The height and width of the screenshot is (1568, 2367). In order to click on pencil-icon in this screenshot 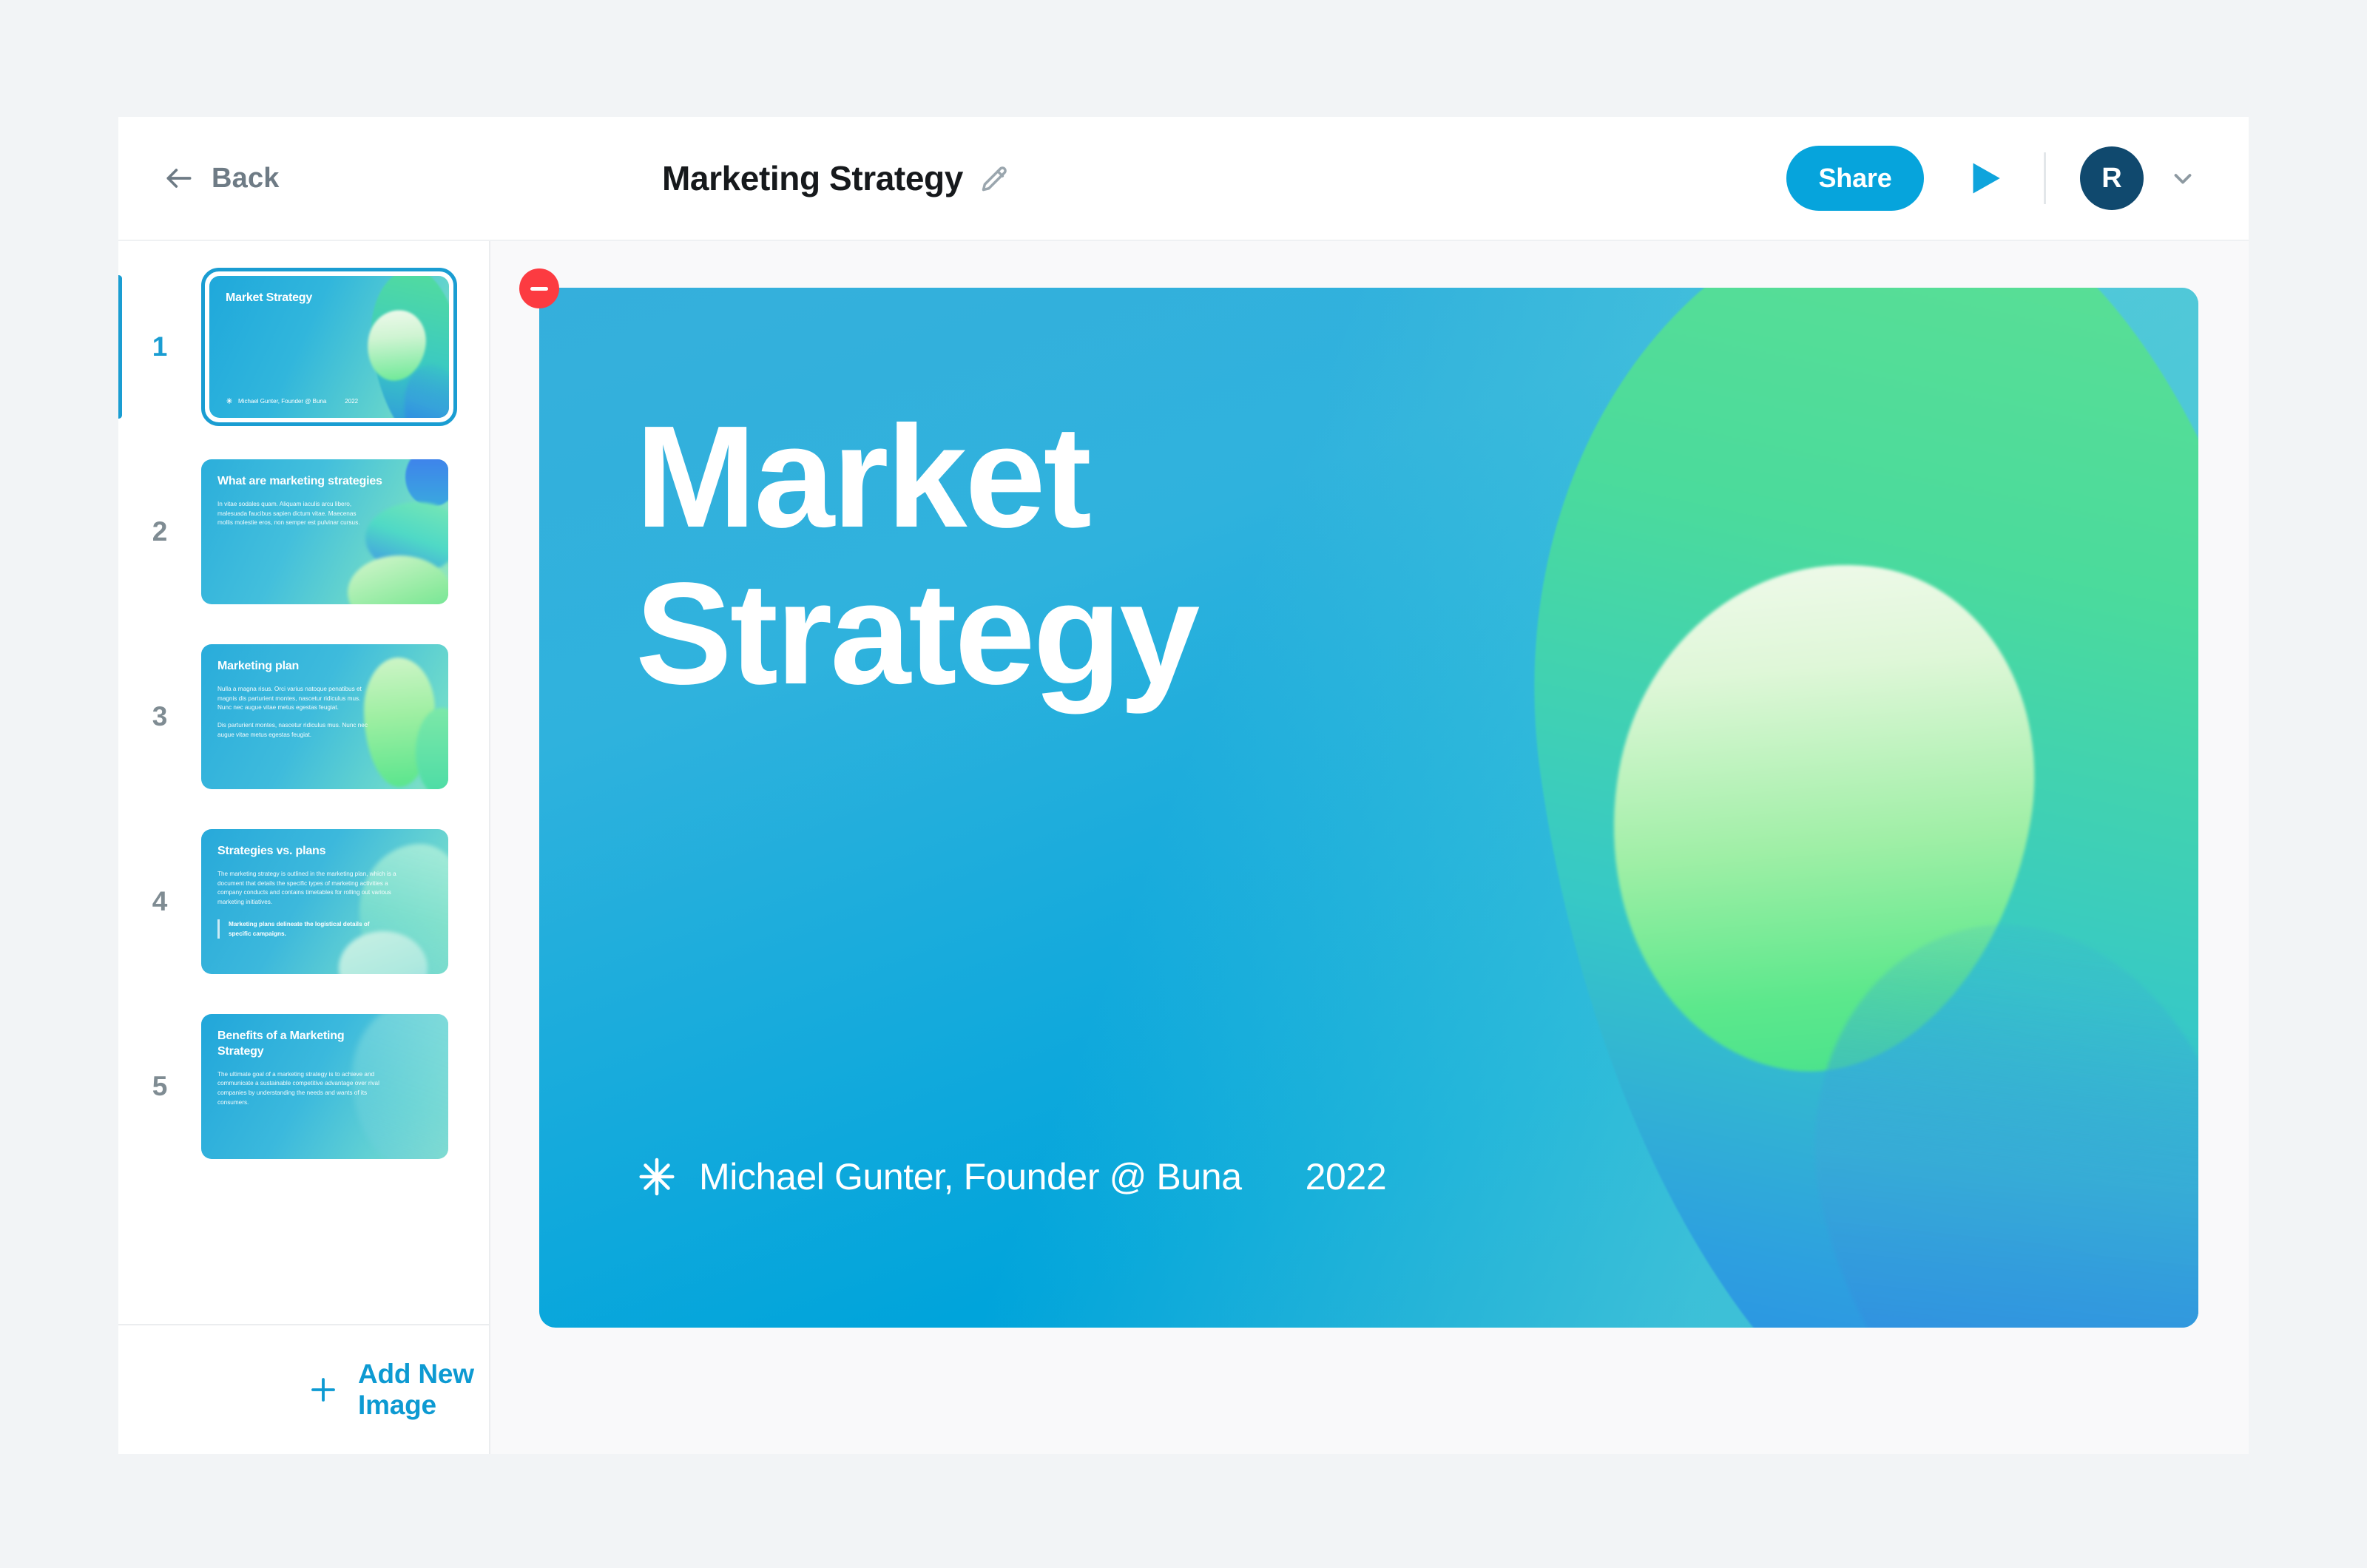, I will do `click(996, 178)`.